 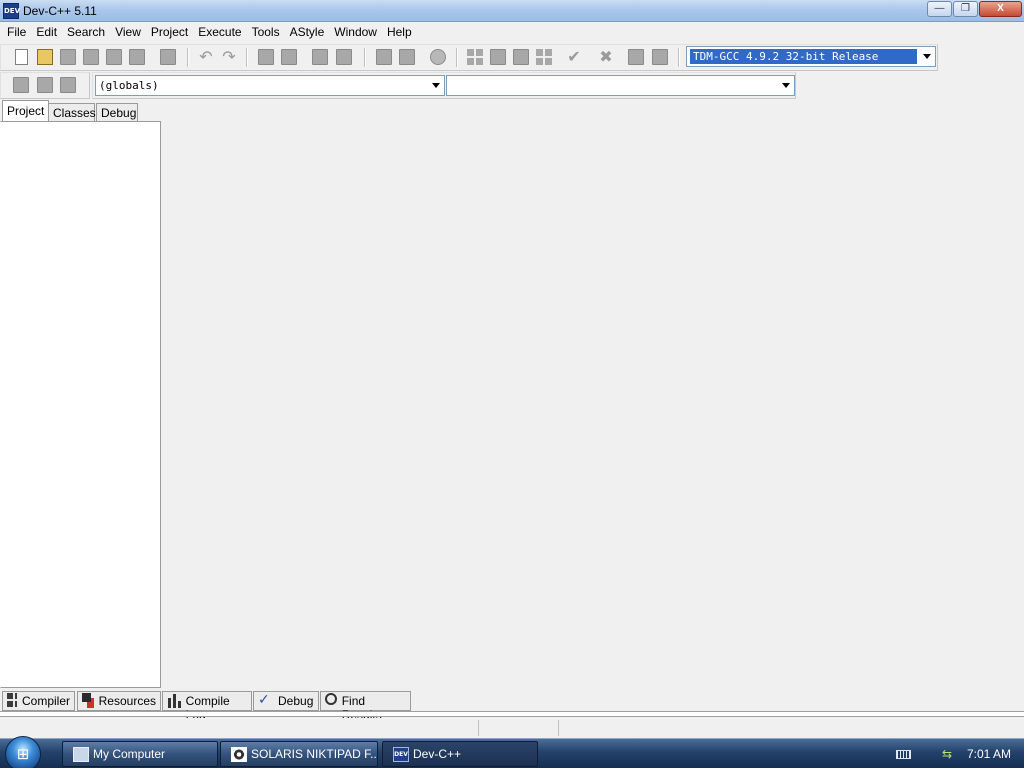 What do you see at coordinates (60, 11) in the screenshot?
I see `window-title: Dev-C++ 5.11` at bounding box center [60, 11].